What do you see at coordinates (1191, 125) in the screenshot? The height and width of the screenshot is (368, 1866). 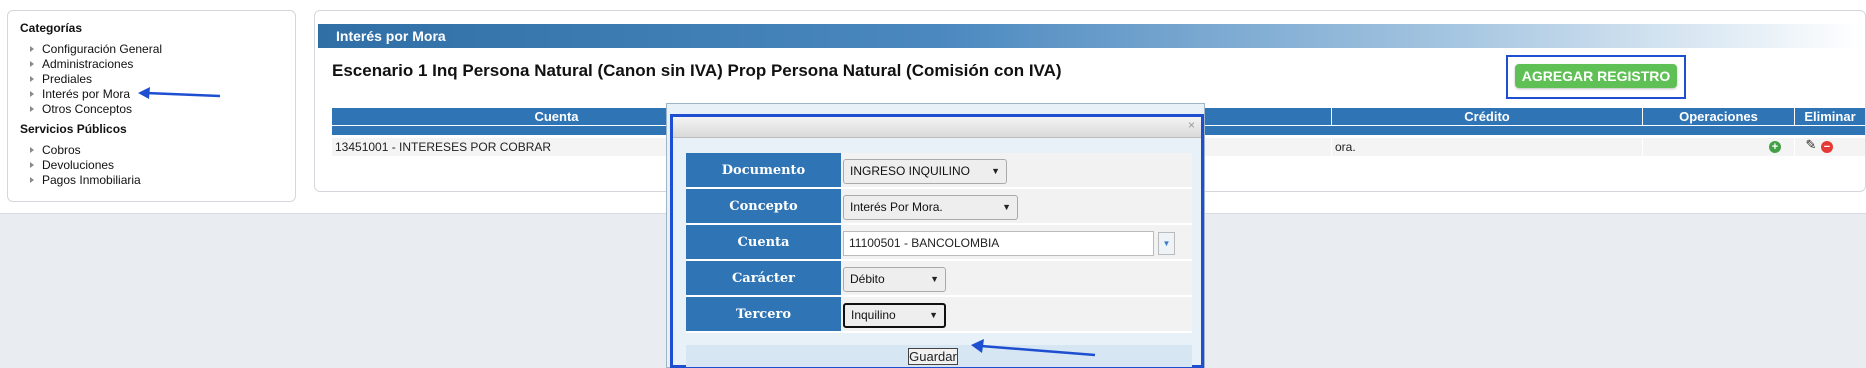 I see `close-icon: ×` at bounding box center [1191, 125].